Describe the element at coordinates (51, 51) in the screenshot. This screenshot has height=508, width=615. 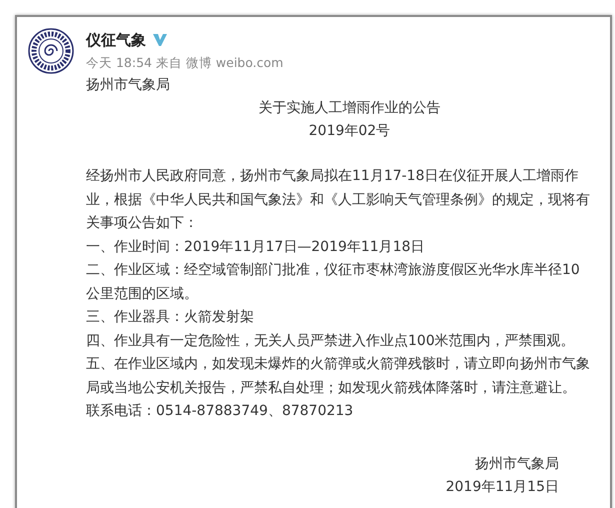
I see `avatar-icon` at that location.